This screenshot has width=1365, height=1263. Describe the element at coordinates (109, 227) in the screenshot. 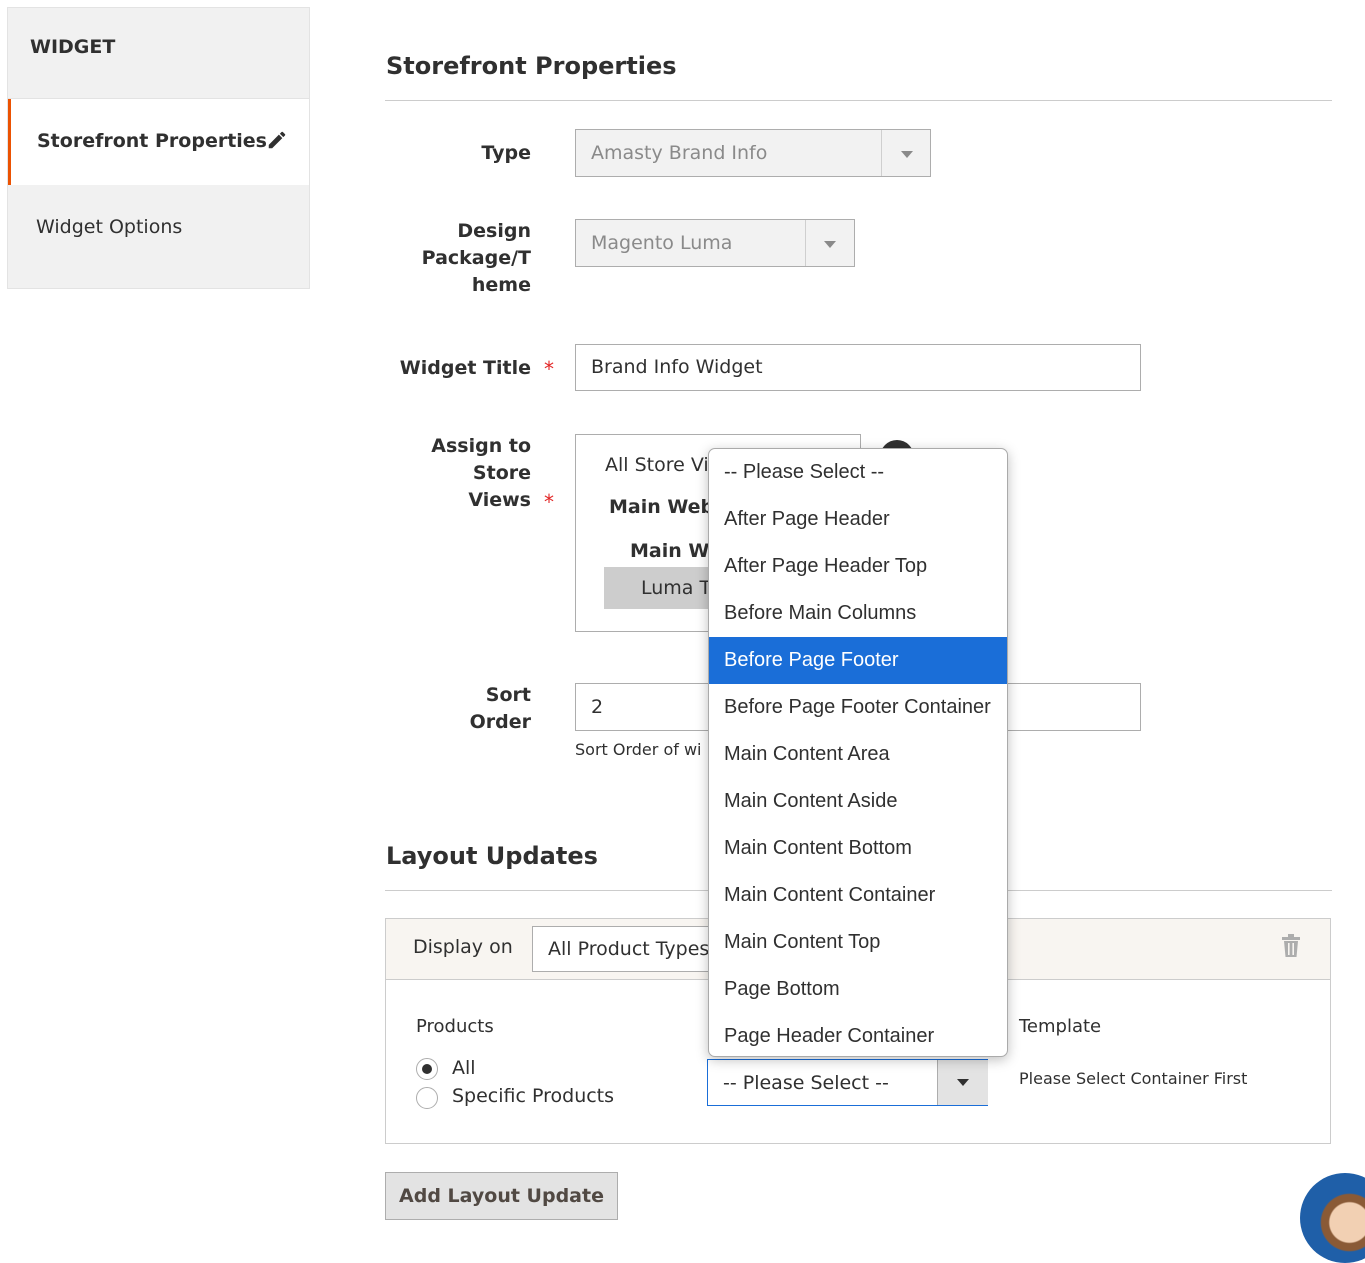

I see `sidebar-item-label: Widget Options` at that location.